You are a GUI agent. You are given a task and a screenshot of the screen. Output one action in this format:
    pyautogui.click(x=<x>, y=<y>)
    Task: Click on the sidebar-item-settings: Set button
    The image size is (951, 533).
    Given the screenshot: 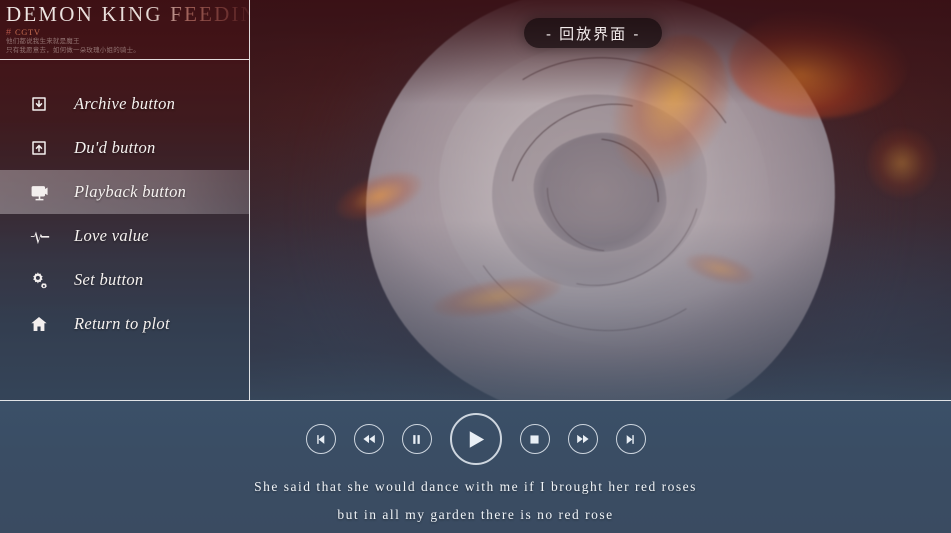 What is the action you would take?
    pyautogui.click(x=124, y=280)
    